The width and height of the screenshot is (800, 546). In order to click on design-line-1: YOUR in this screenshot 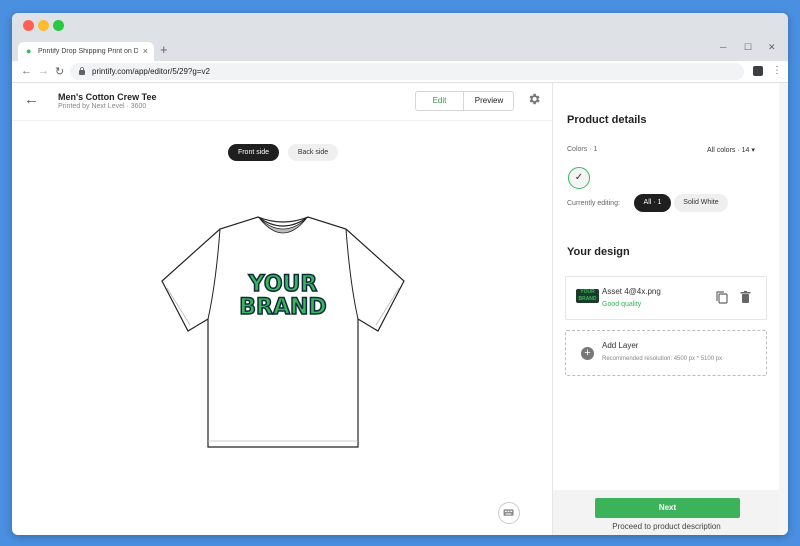, I will do `click(282, 284)`.